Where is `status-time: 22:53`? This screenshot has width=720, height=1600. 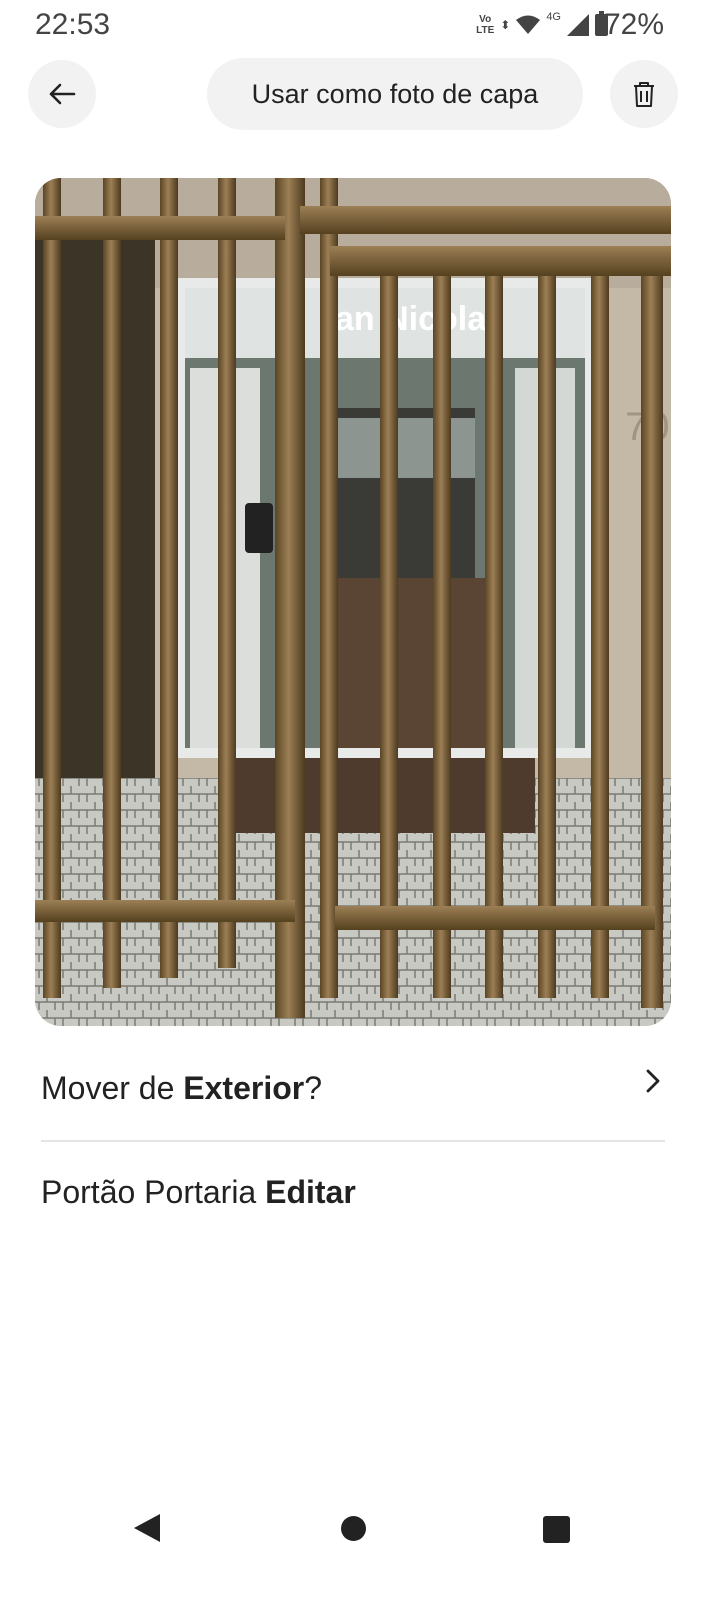
status-time: 22:53 is located at coordinates (73, 24).